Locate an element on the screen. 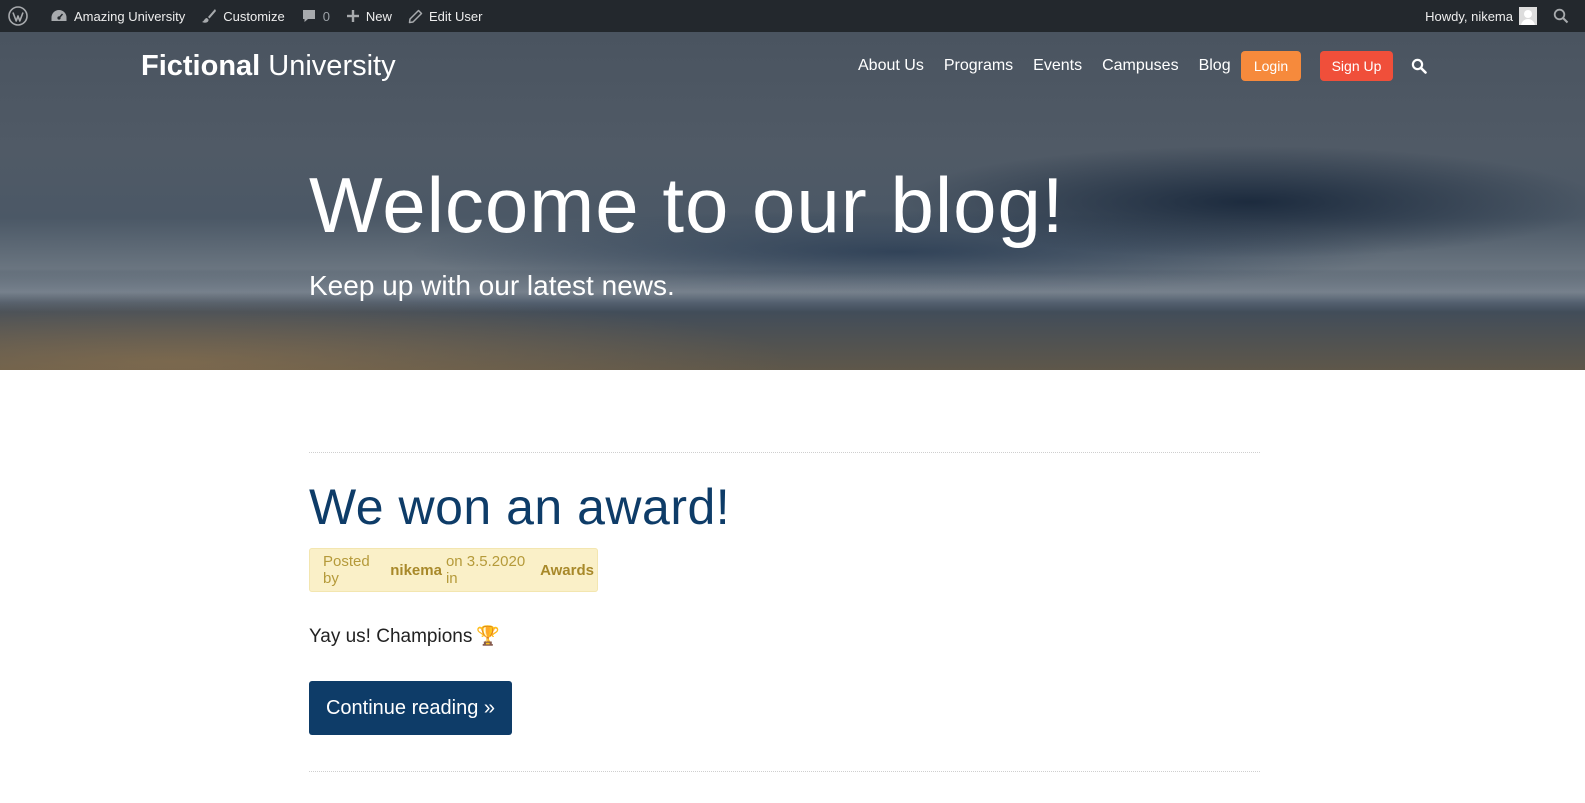 This screenshot has width=1585, height=803. howdy-text: Howdy, nikema is located at coordinates (1469, 16).